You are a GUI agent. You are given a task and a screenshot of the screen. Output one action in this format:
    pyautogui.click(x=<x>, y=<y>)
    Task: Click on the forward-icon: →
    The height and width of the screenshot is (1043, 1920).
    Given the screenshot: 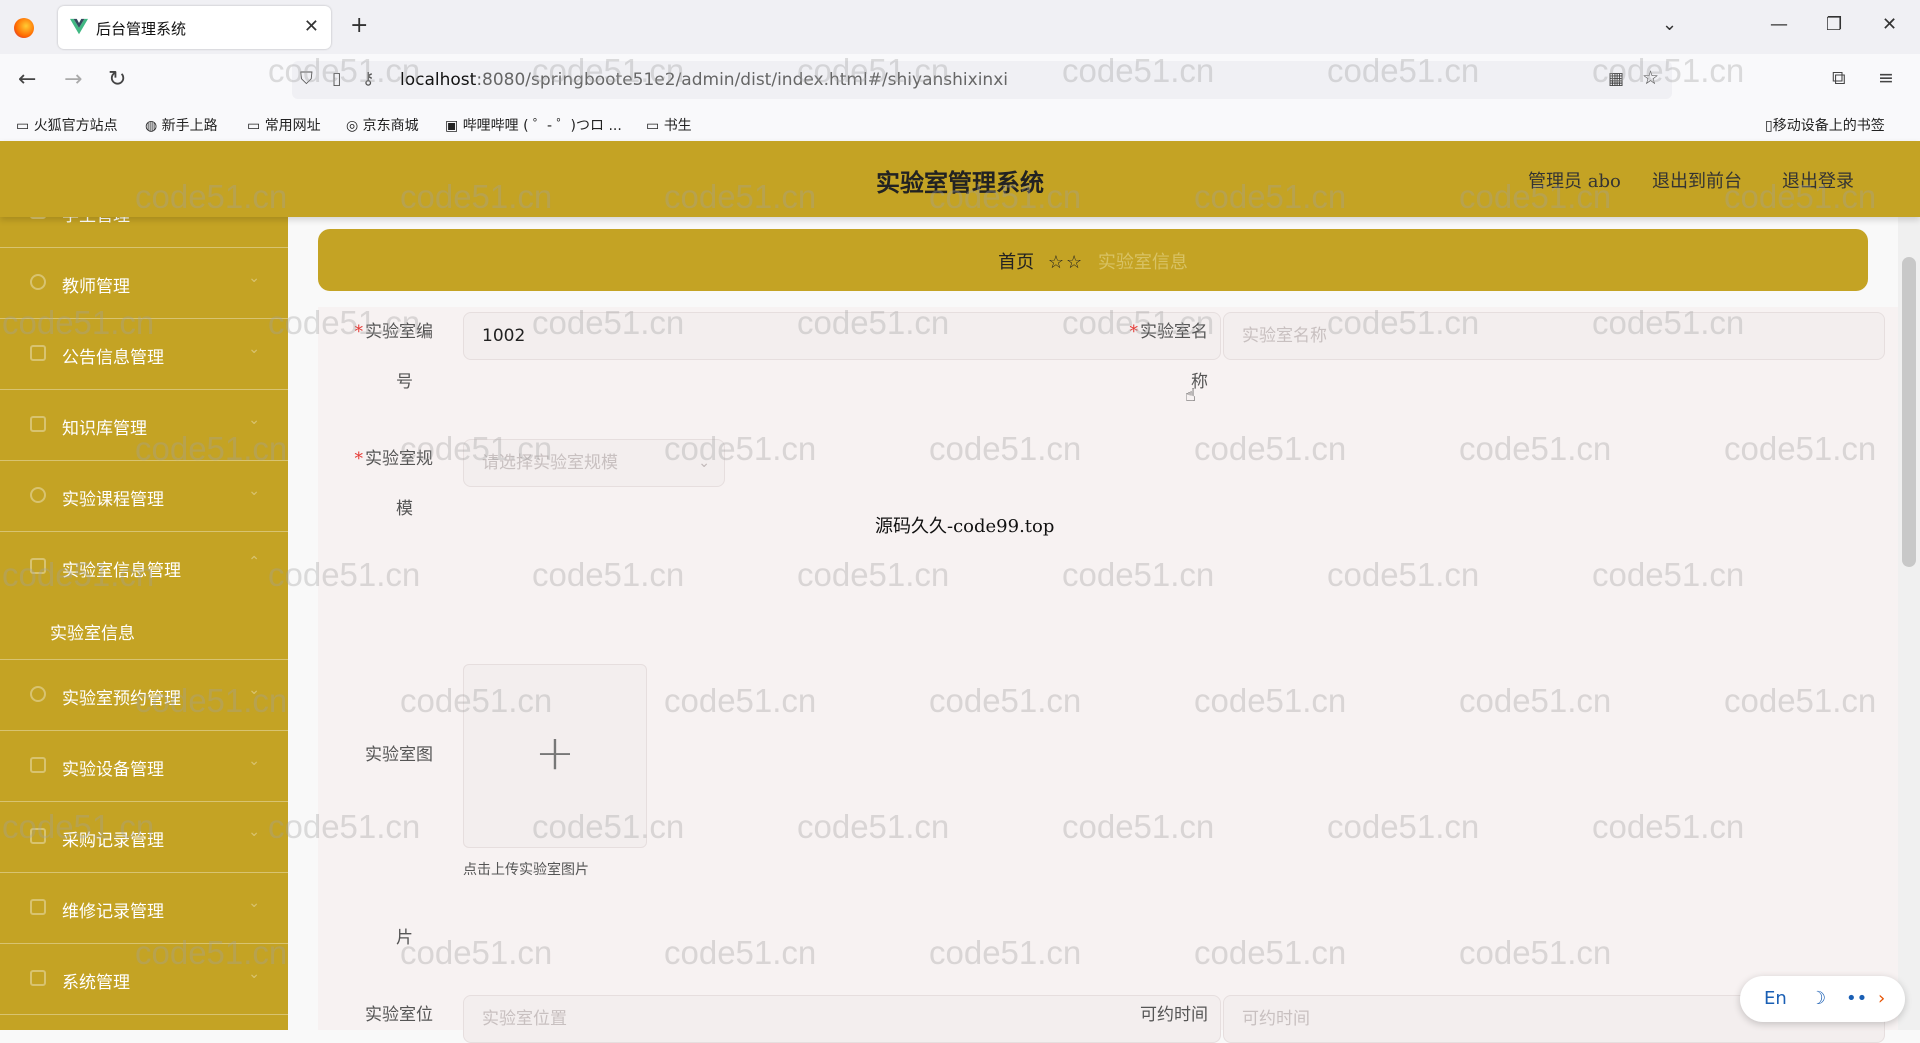 What is the action you would take?
    pyautogui.click(x=73, y=79)
    